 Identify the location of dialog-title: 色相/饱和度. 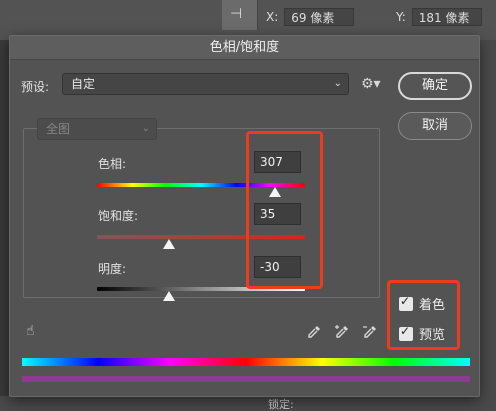
(244, 48).